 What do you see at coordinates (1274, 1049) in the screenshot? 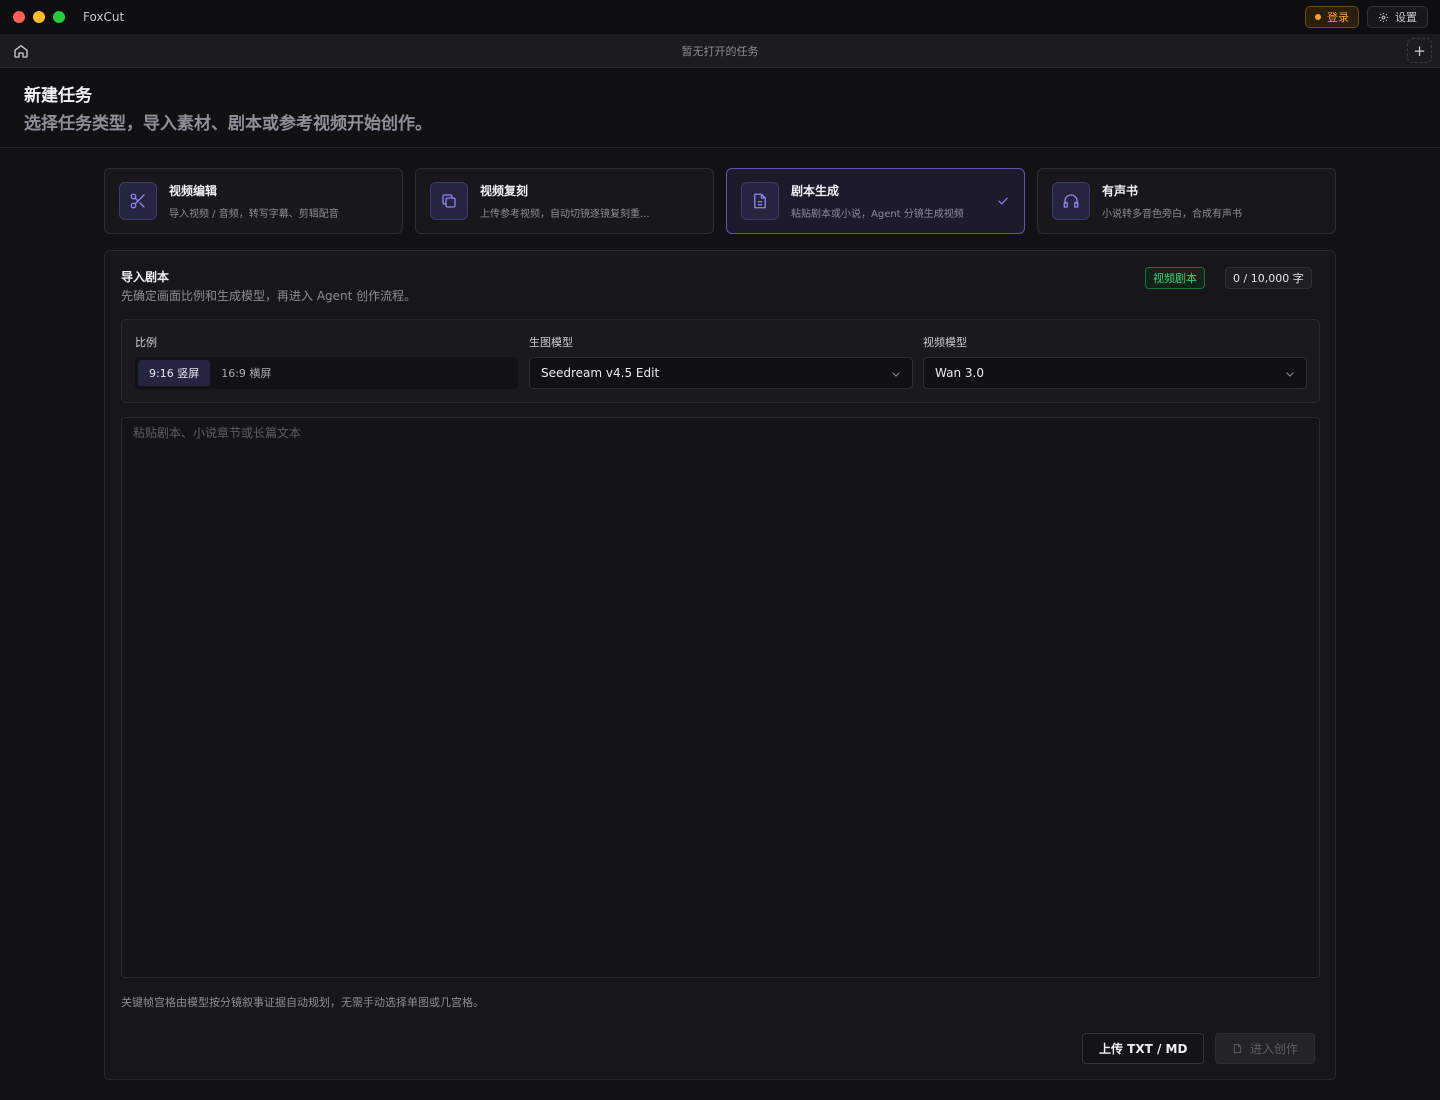
I see `enter-creation-label: 进入创作` at bounding box center [1274, 1049].